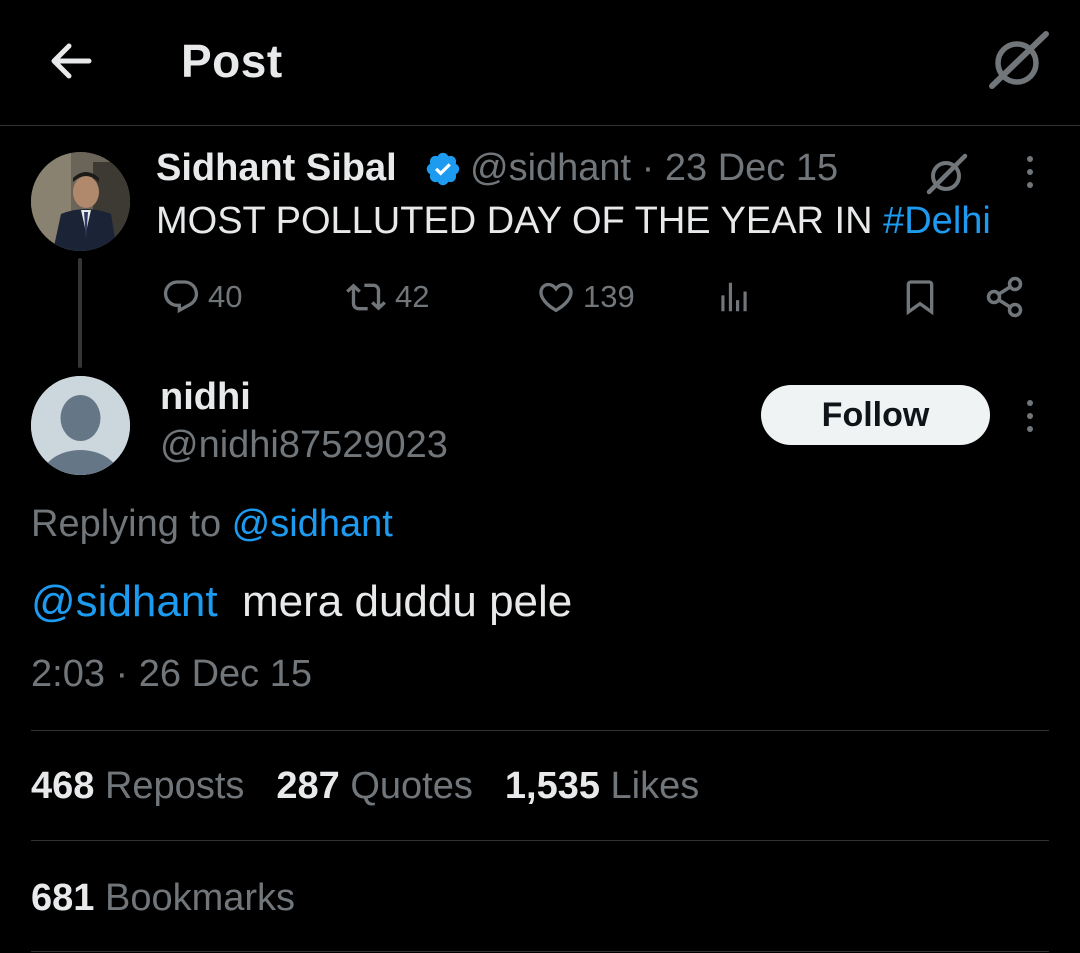 This screenshot has width=1080, height=953. Describe the element at coordinates (312, 524) in the screenshot. I see `replying-to-link: @sidhant` at that location.